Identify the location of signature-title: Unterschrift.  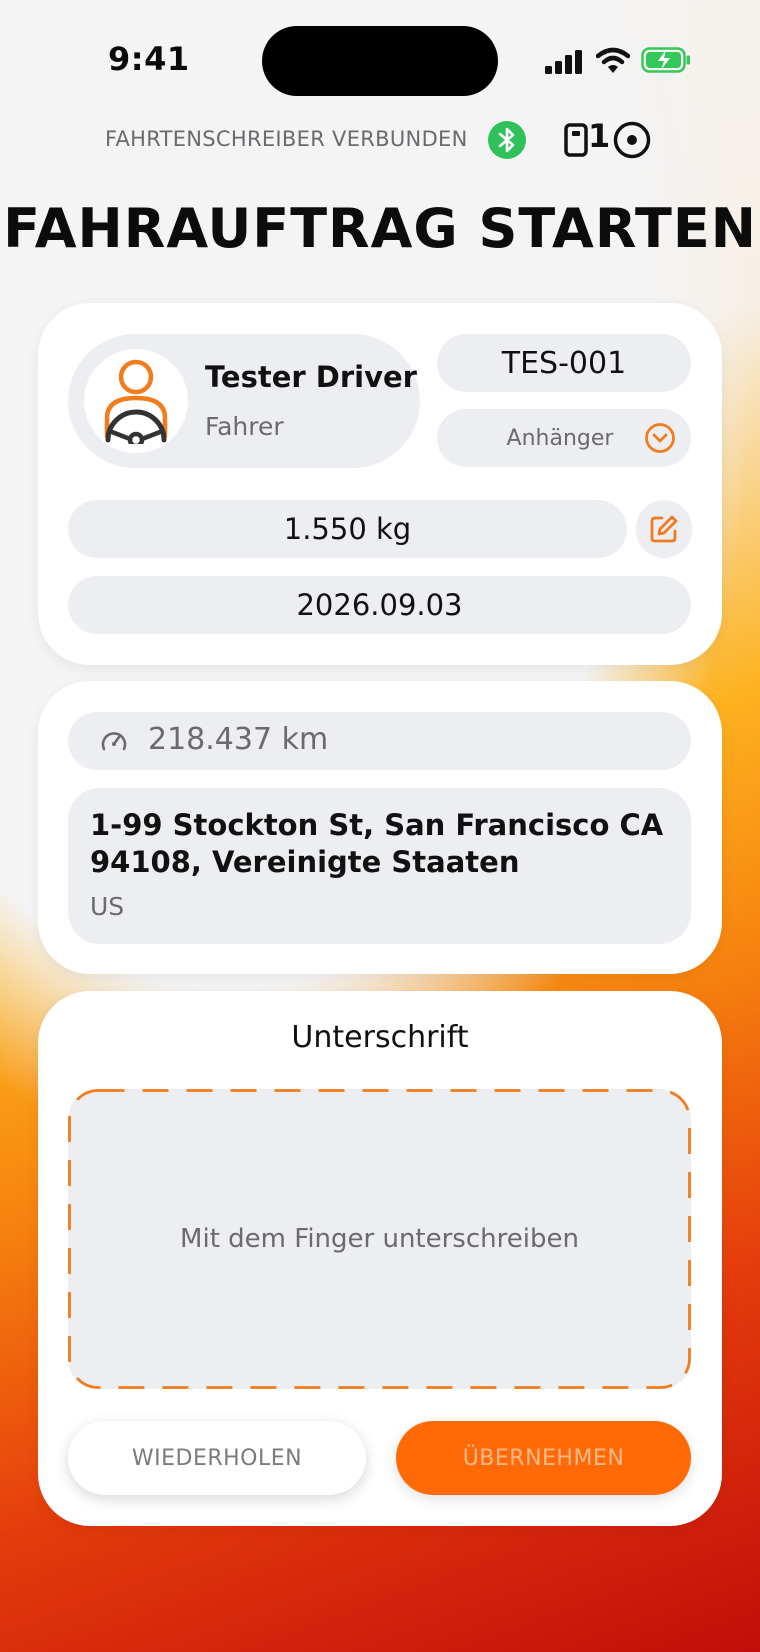
(380, 1037).